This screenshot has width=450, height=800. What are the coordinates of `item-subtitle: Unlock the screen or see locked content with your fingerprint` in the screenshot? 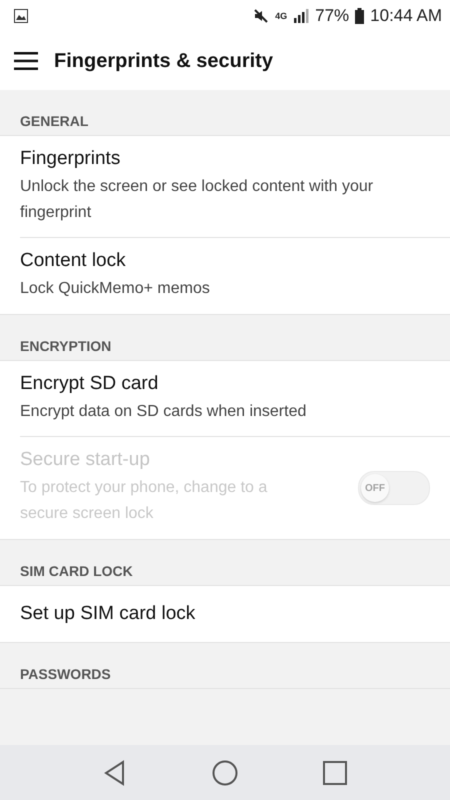 It's located at (197, 200).